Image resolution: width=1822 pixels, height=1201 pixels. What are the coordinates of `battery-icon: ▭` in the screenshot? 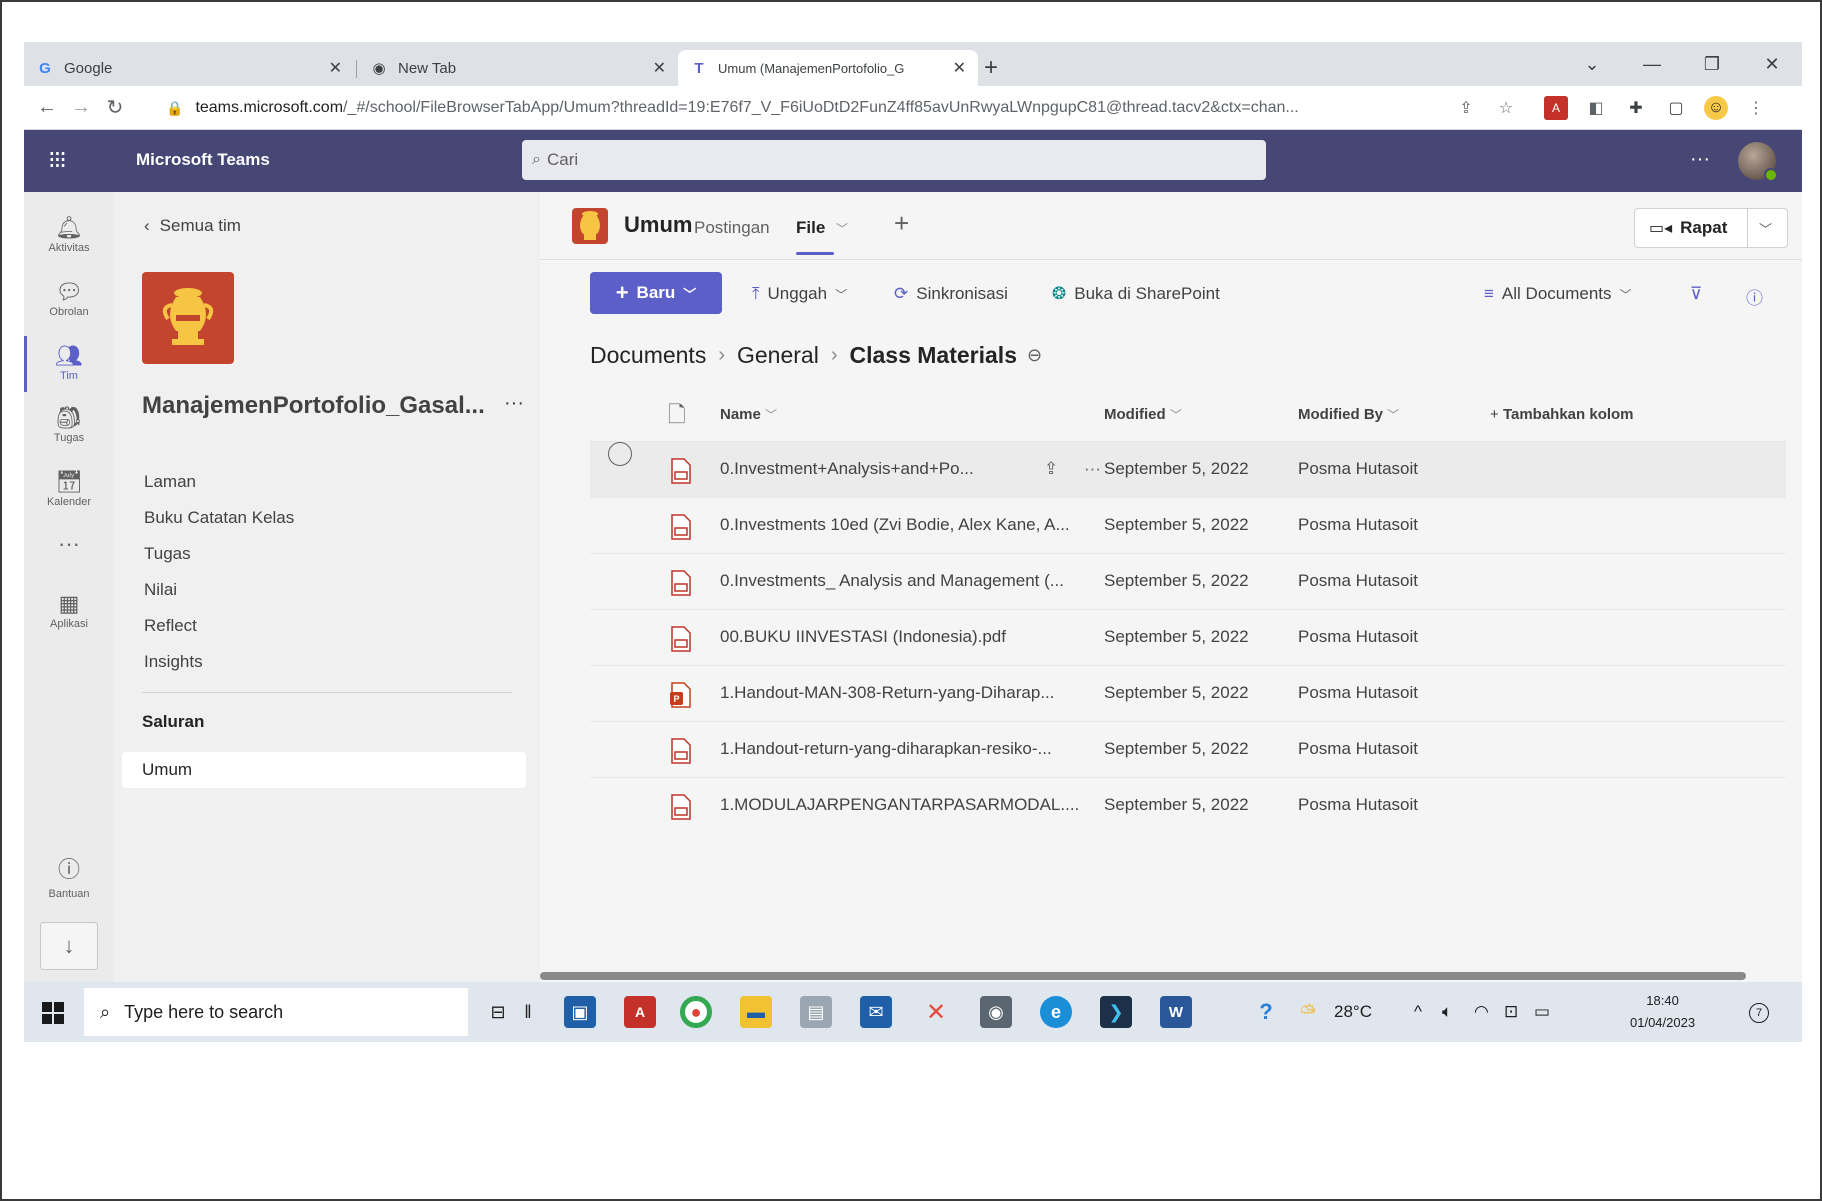 It's located at (1542, 1012).